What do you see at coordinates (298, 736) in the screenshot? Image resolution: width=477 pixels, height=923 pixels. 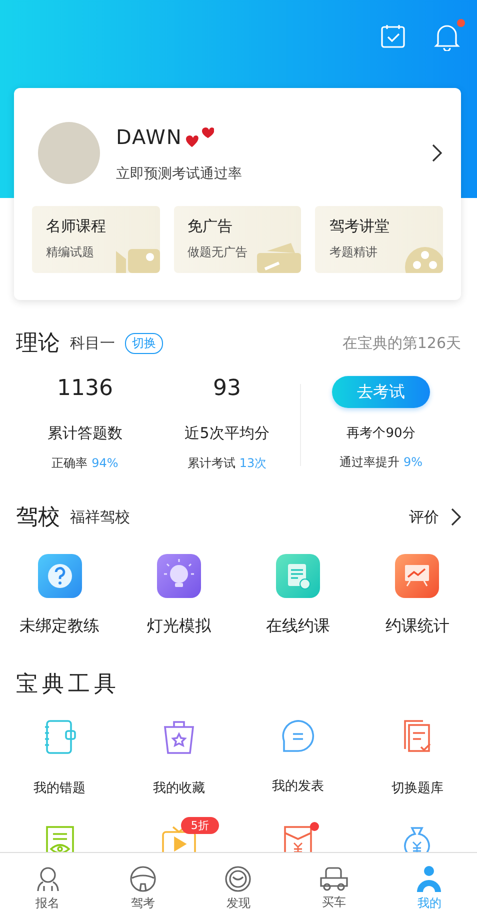 I see `chat-icon` at bounding box center [298, 736].